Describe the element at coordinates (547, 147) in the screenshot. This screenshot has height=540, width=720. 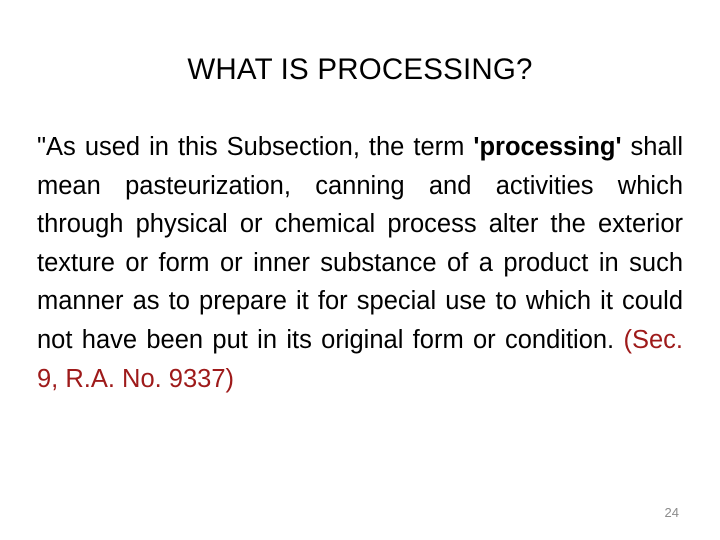
I see `emphasized-term-processing: 'processing'` at that location.